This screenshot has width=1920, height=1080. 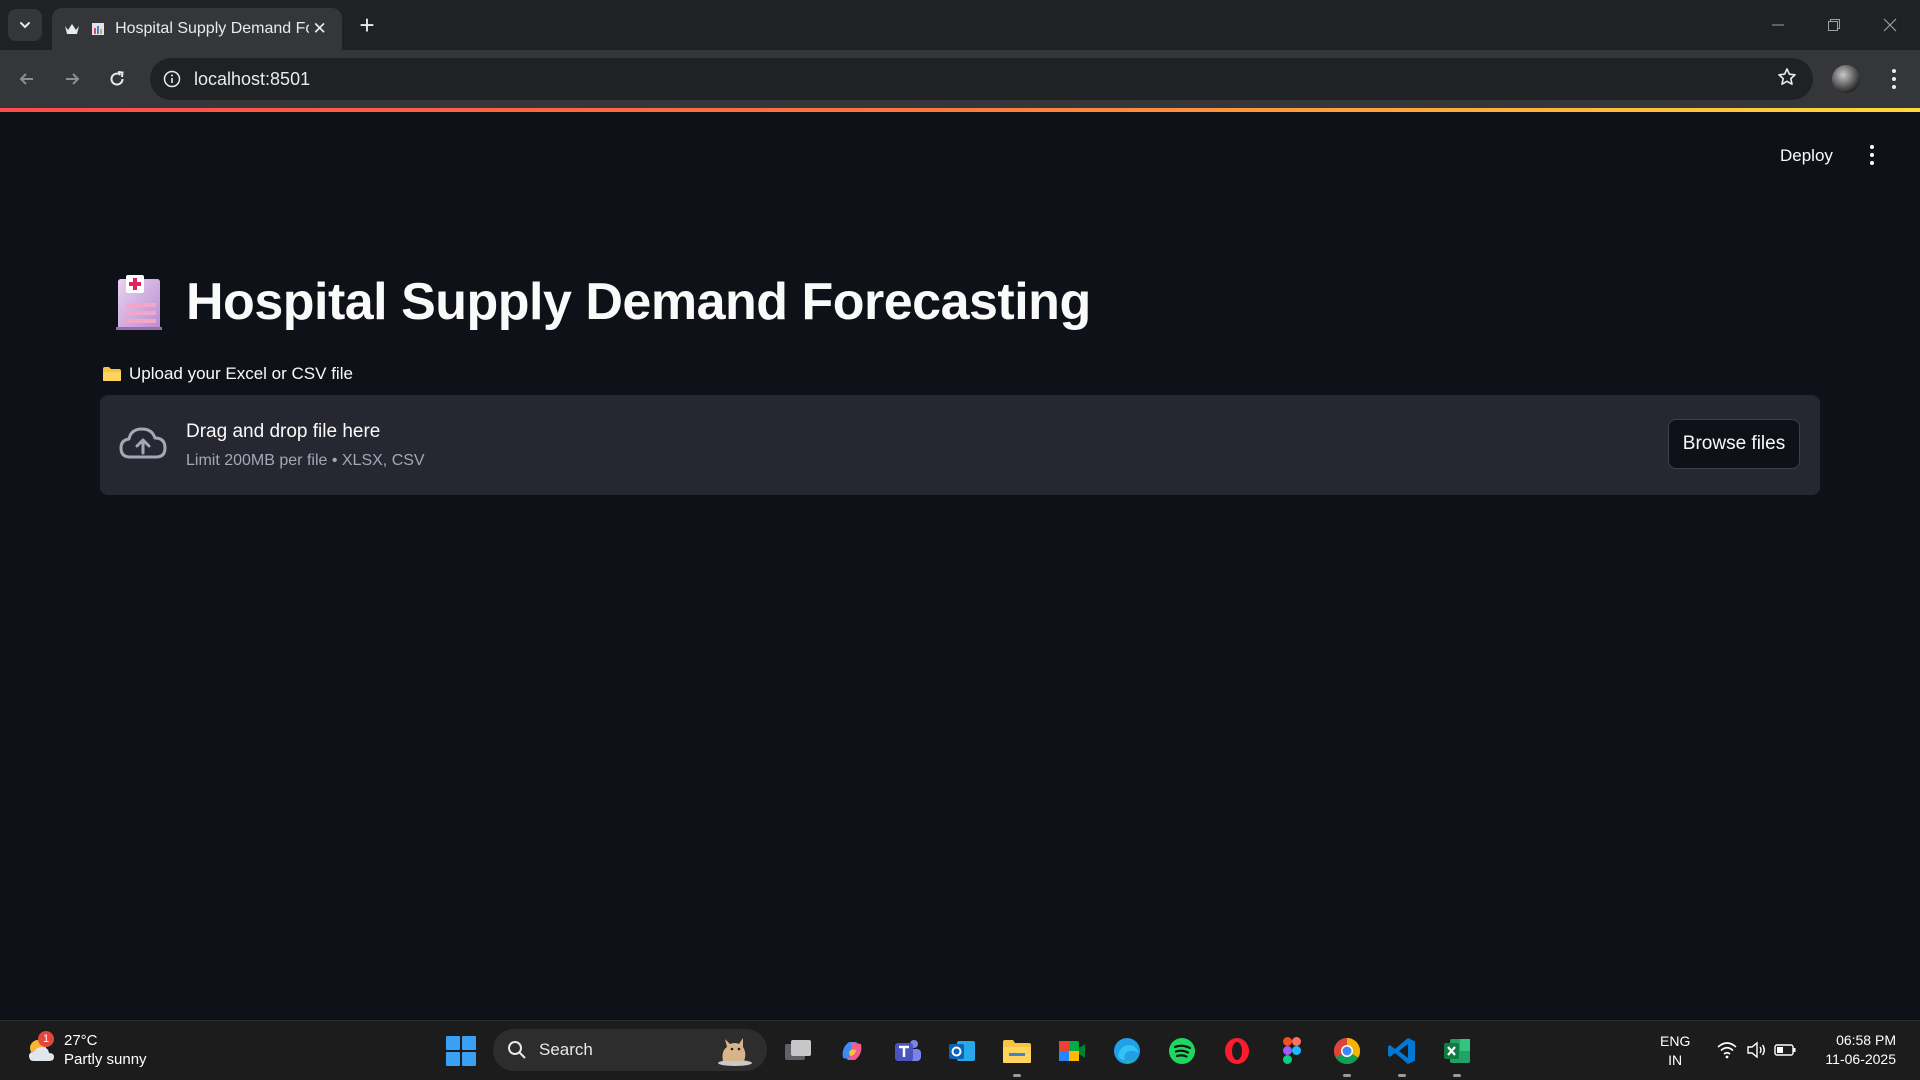 I want to click on close-icon, so click(x=1890, y=25).